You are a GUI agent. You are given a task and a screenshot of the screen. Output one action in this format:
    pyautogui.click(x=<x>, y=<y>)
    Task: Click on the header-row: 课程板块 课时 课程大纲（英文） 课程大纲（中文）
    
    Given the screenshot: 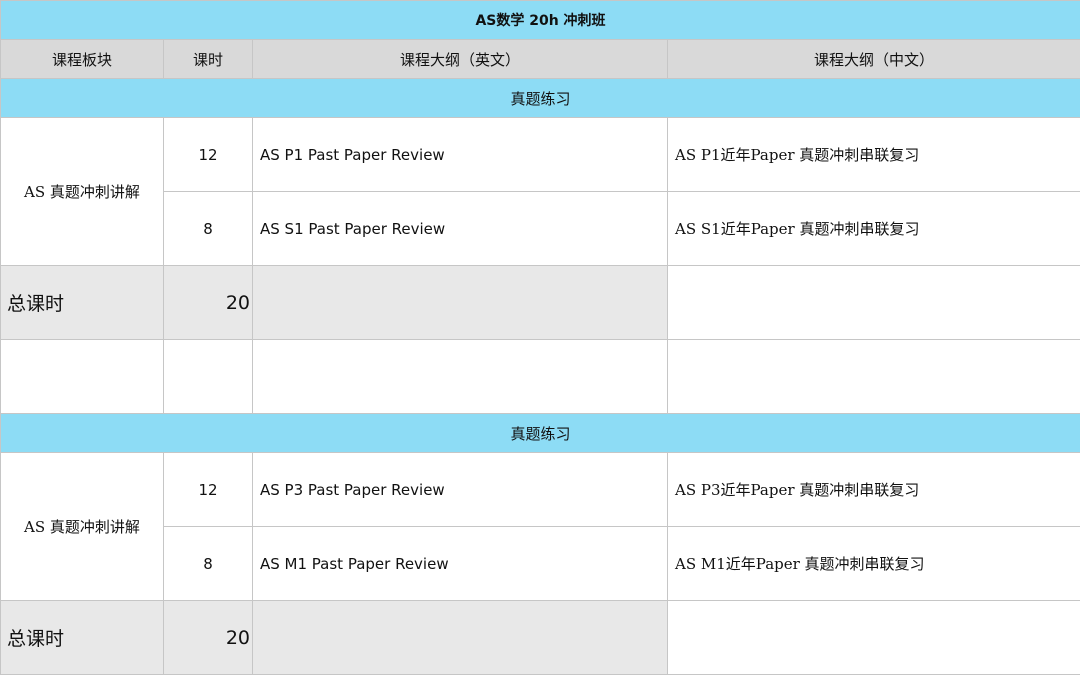 What is the action you would take?
    pyautogui.click(x=540, y=59)
    